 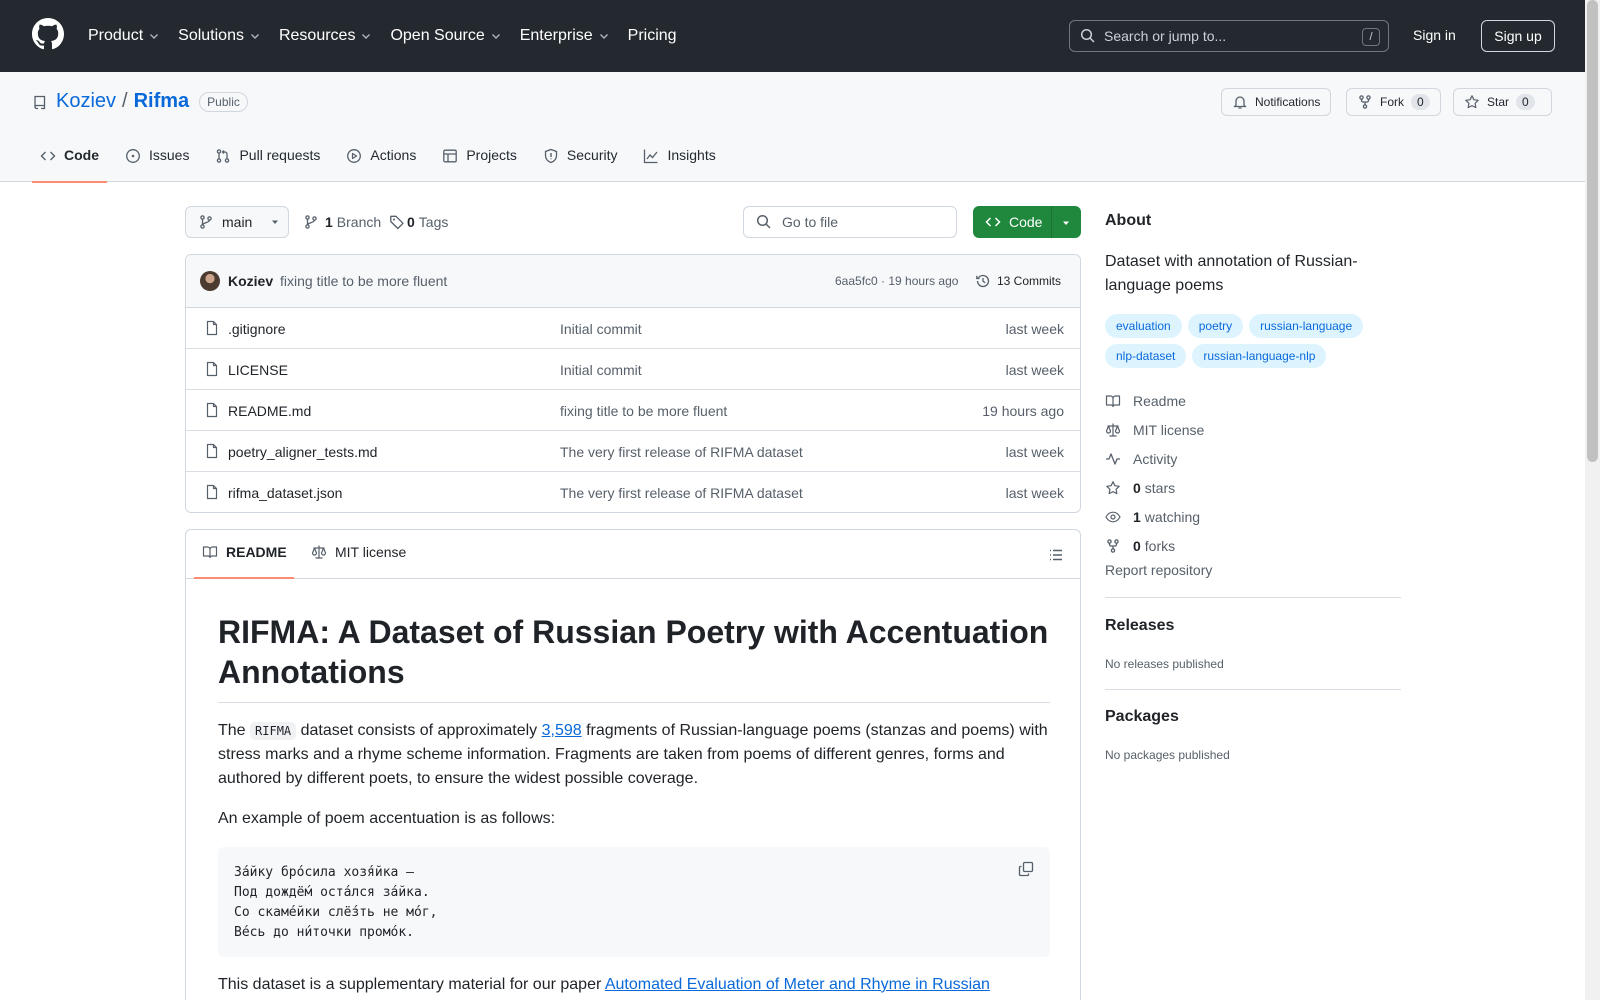 What do you see at coordinates (1146, 356) in the screenshot?
I see `topic-tag: nlp-dataset` at bounding box center [1146, 356].